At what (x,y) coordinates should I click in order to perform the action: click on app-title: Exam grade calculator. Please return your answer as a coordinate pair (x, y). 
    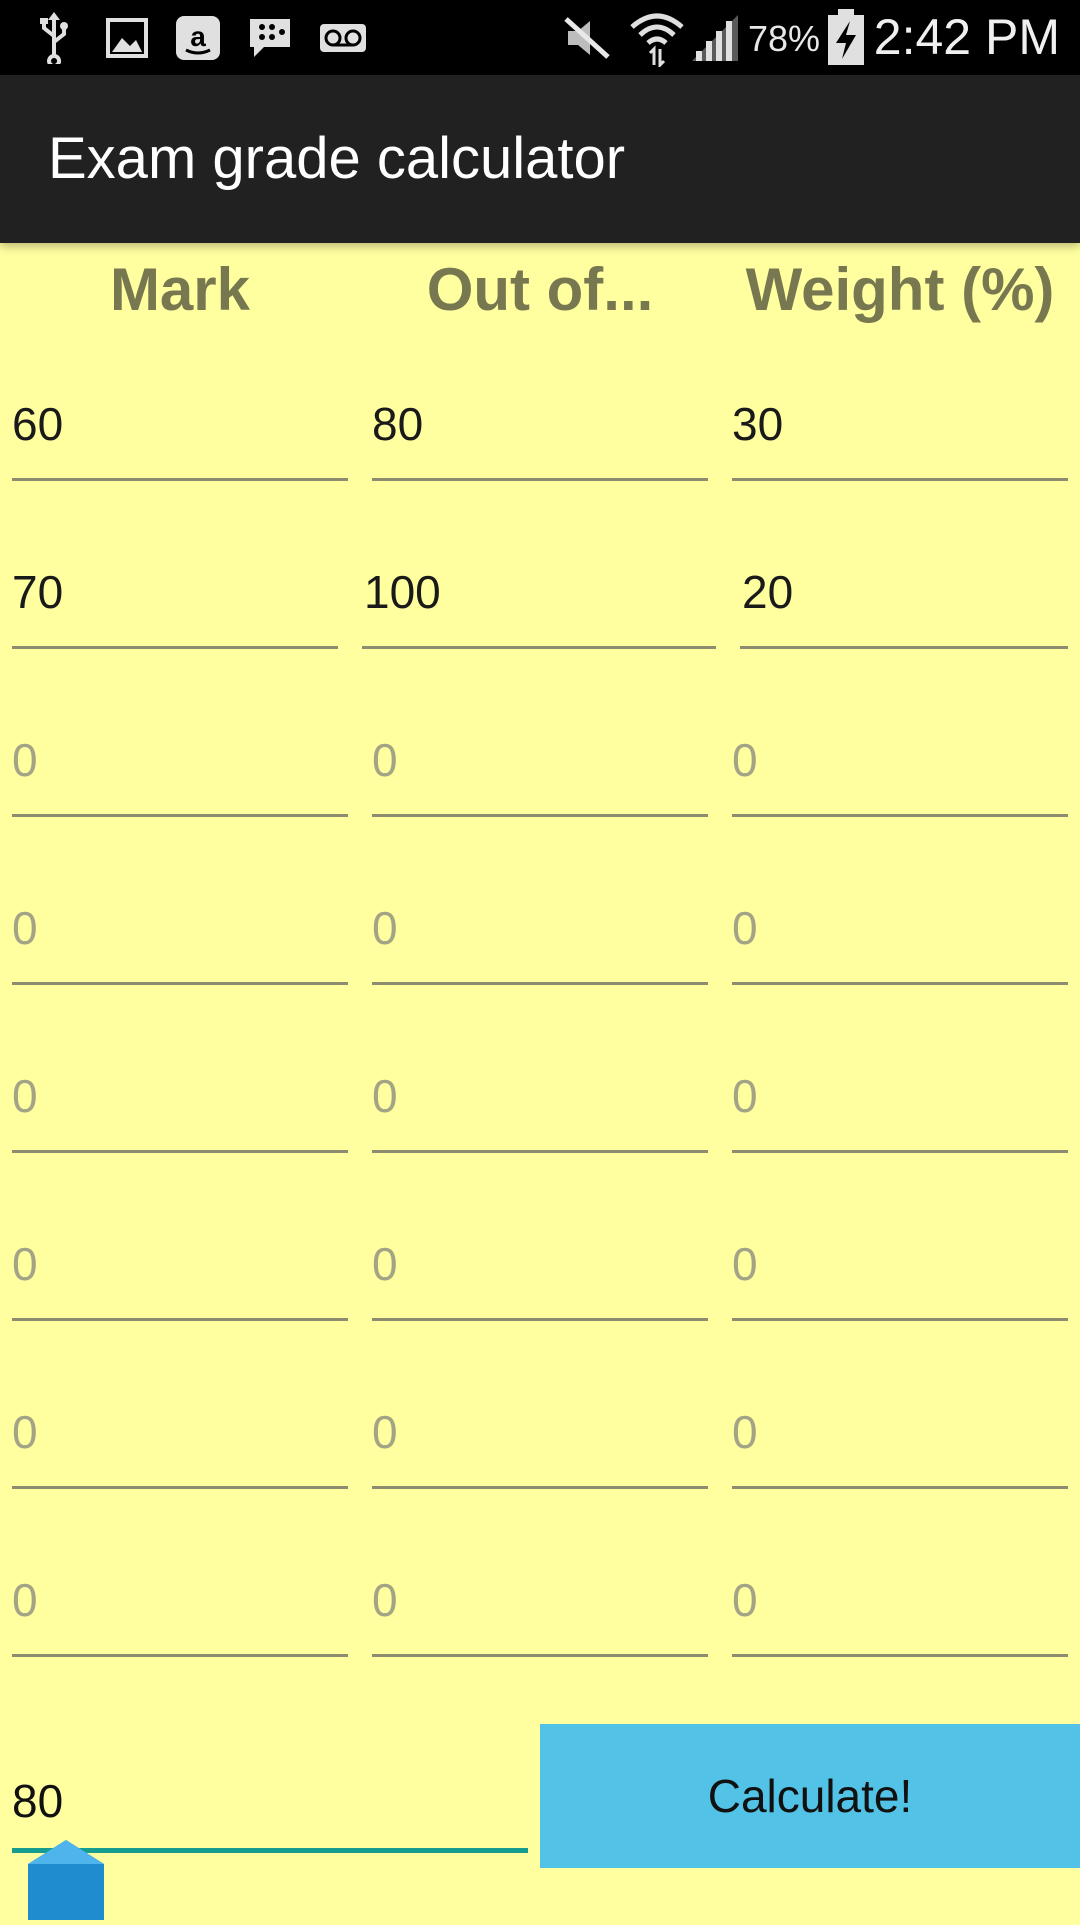
    Looking at the image, I should click on (337, 158).